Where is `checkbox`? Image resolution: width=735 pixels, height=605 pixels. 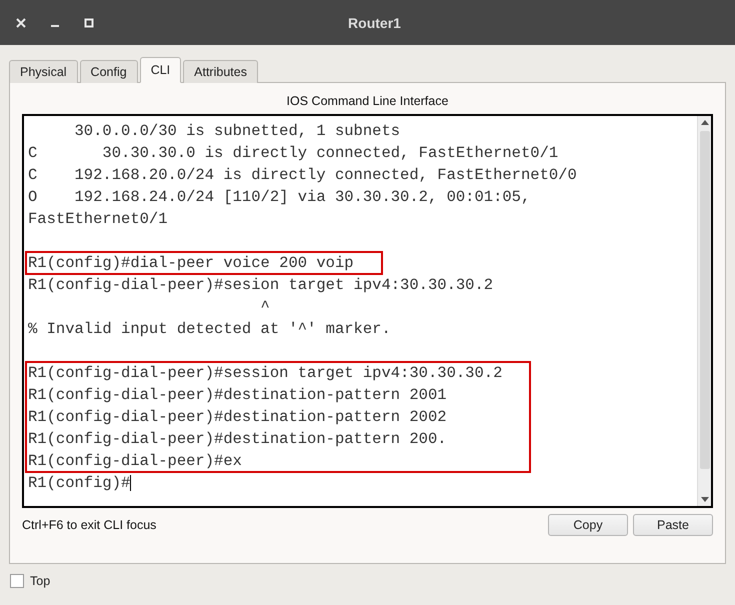 checkbox is located at coordinates (17, 581).